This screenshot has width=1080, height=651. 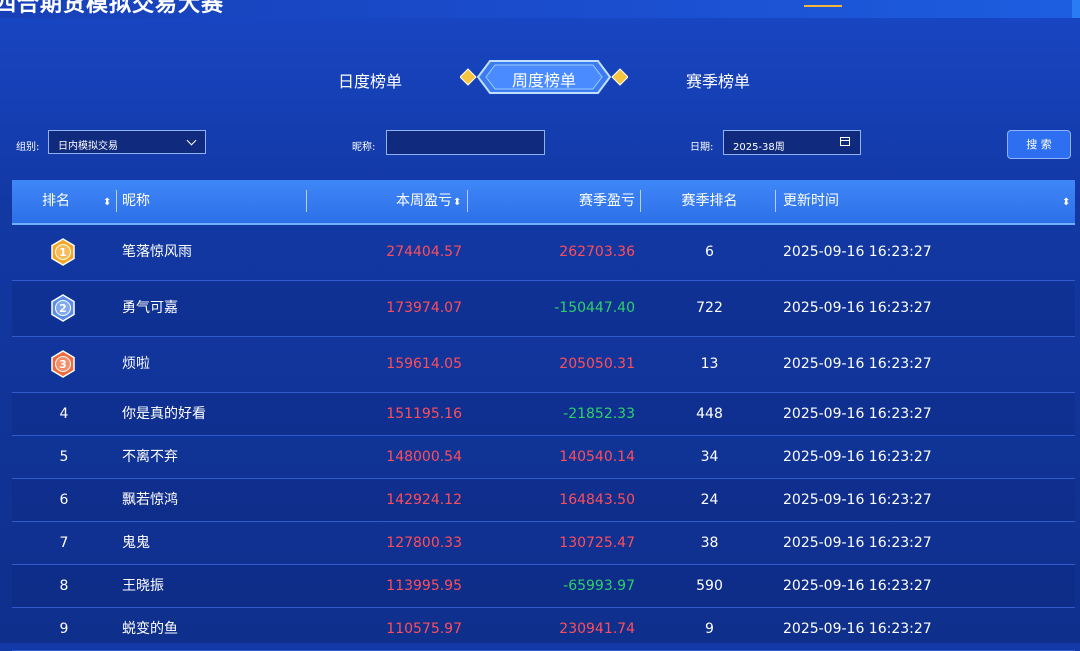 I want to click on date-label: 日期:, so click(x=702, y=147).